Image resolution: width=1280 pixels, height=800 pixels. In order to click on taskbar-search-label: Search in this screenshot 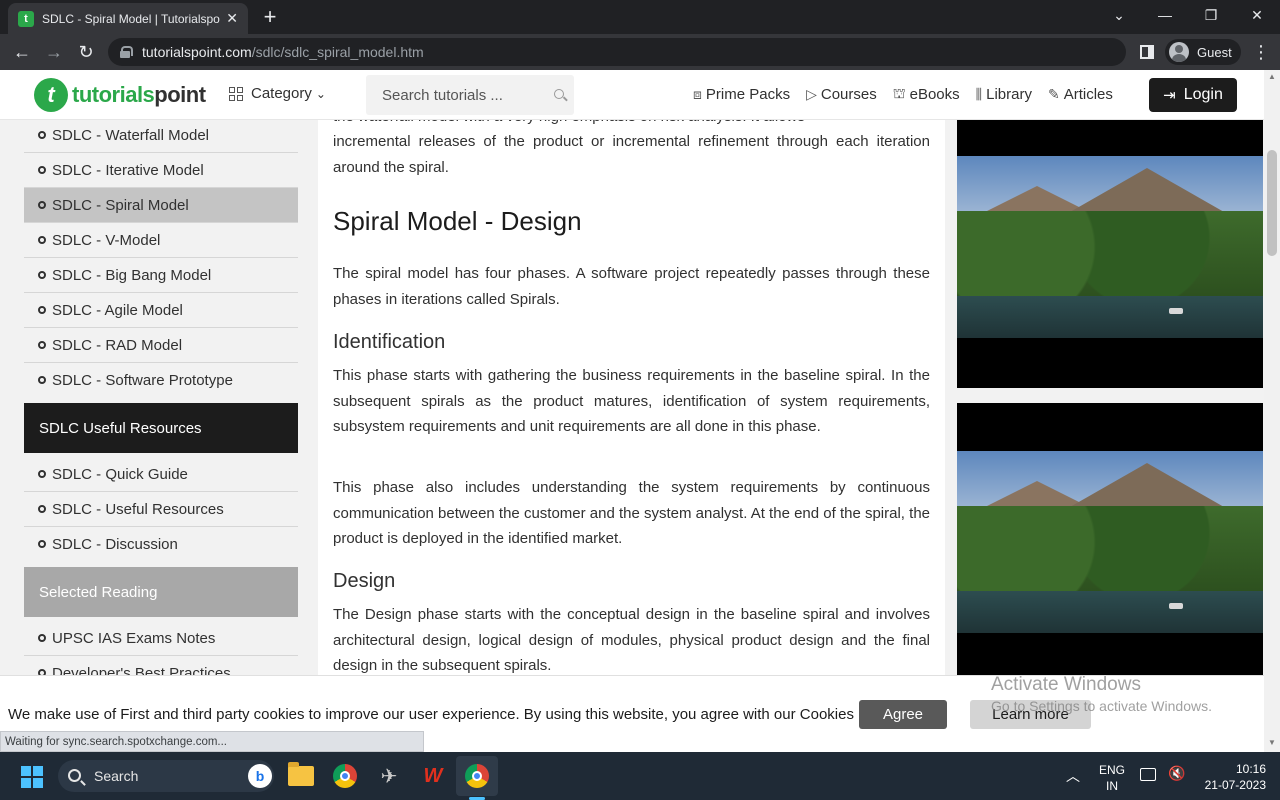, I will do `click(116, 776)`.